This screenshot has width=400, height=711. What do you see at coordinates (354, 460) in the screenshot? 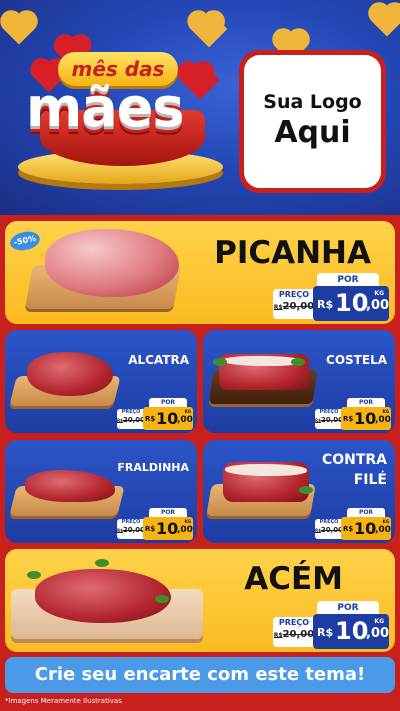
I see `product-name-line1: CONTRA` at bounding box center [354, 460].